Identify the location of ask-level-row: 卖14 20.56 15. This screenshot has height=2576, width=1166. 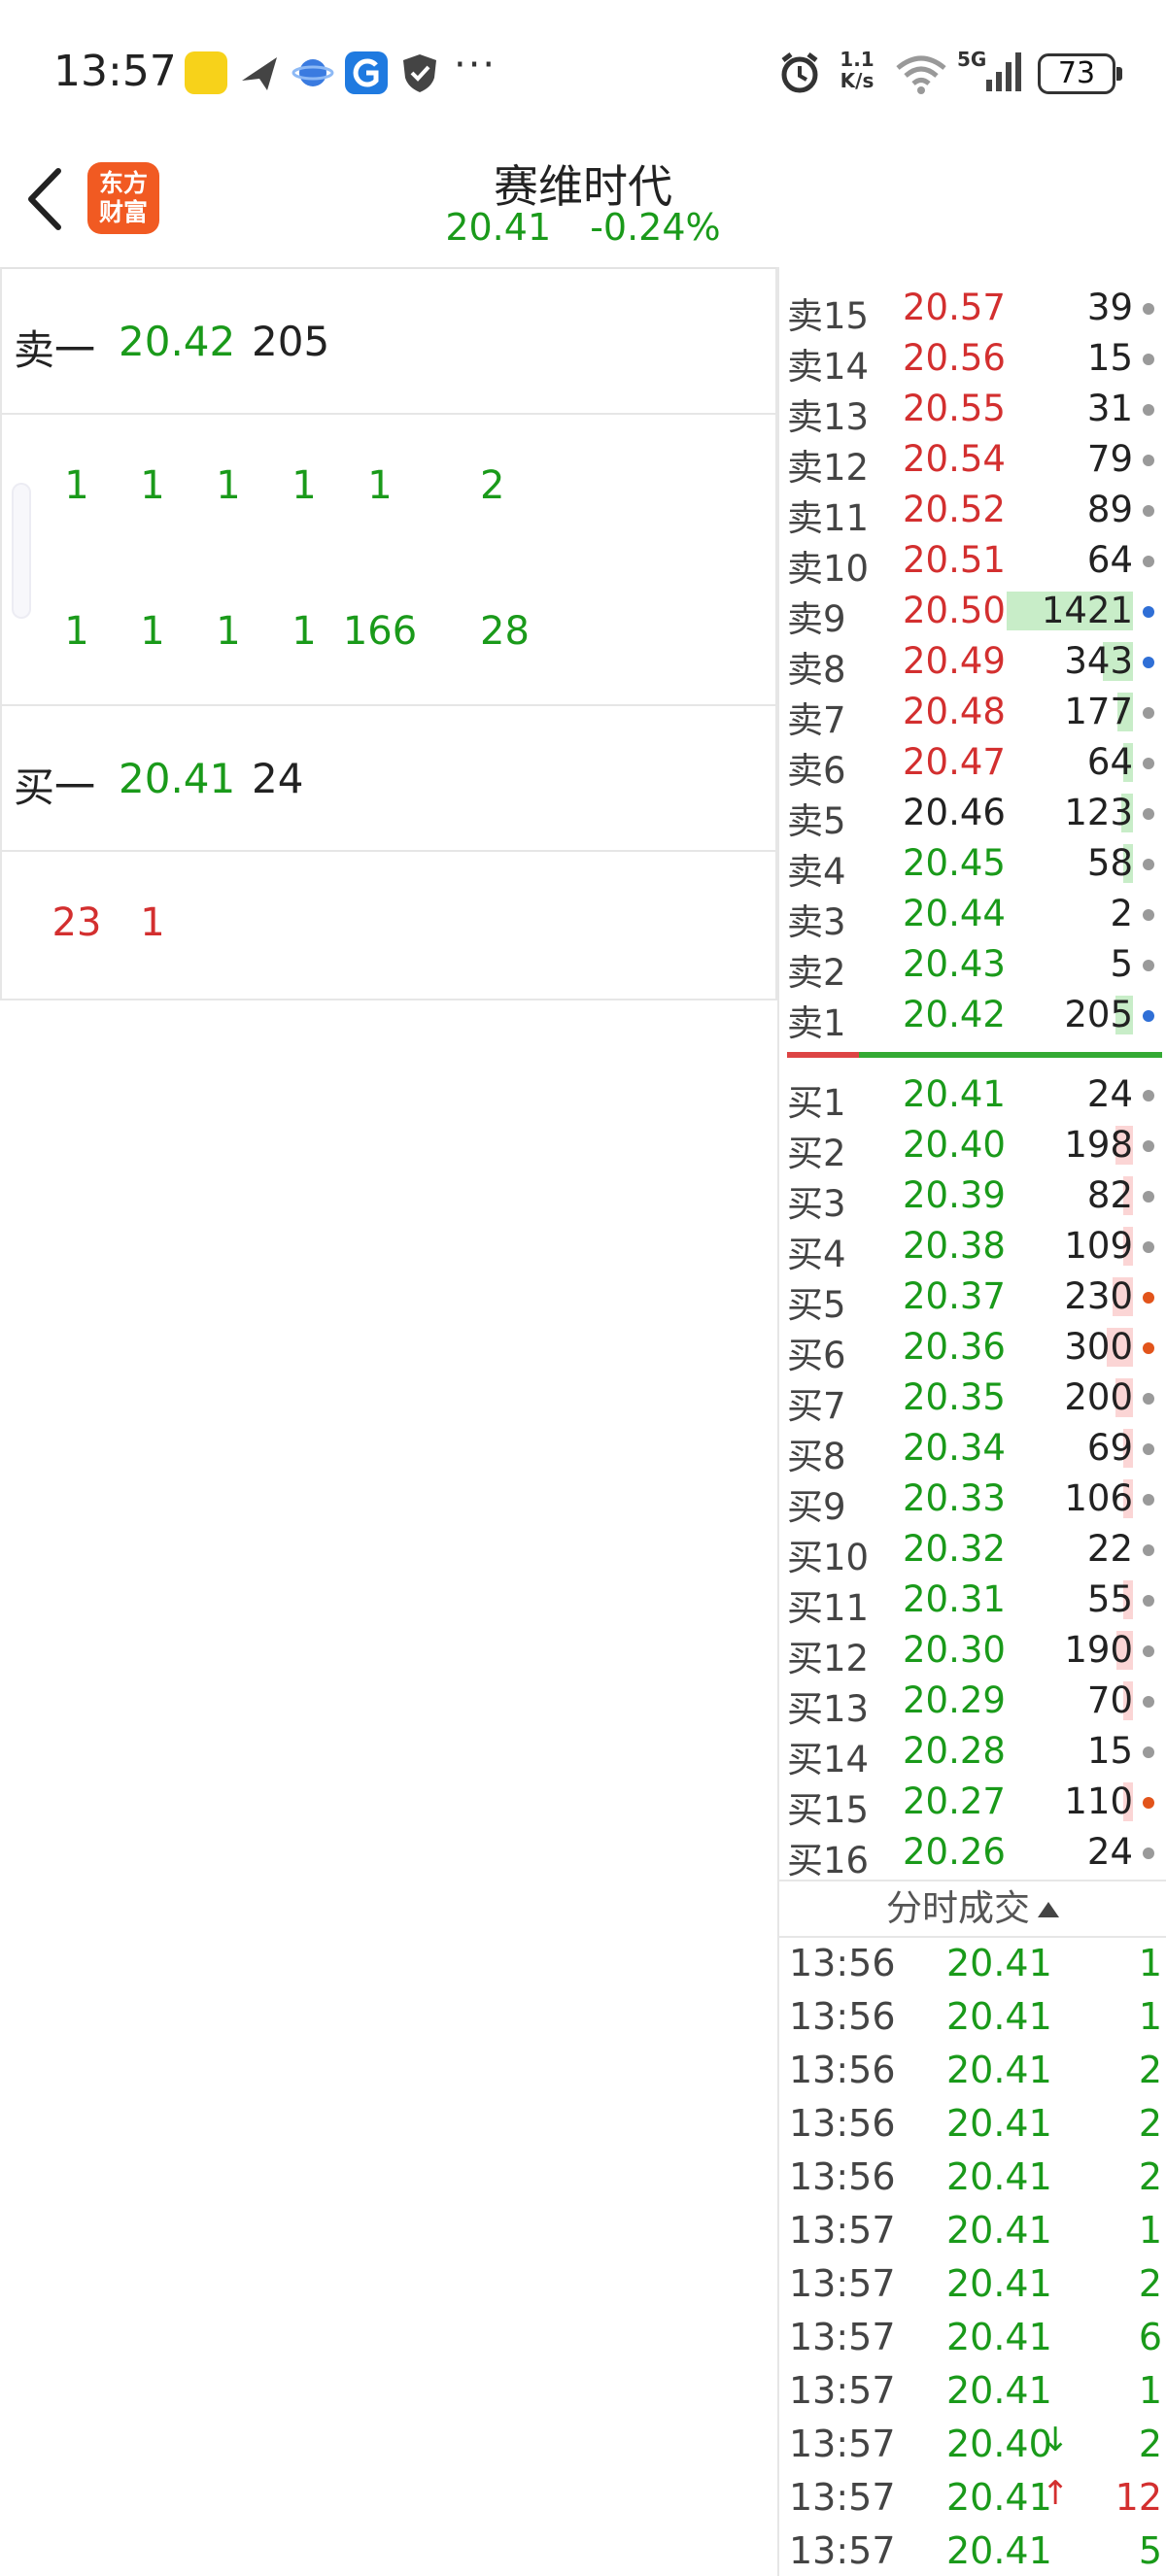
(972, 360).